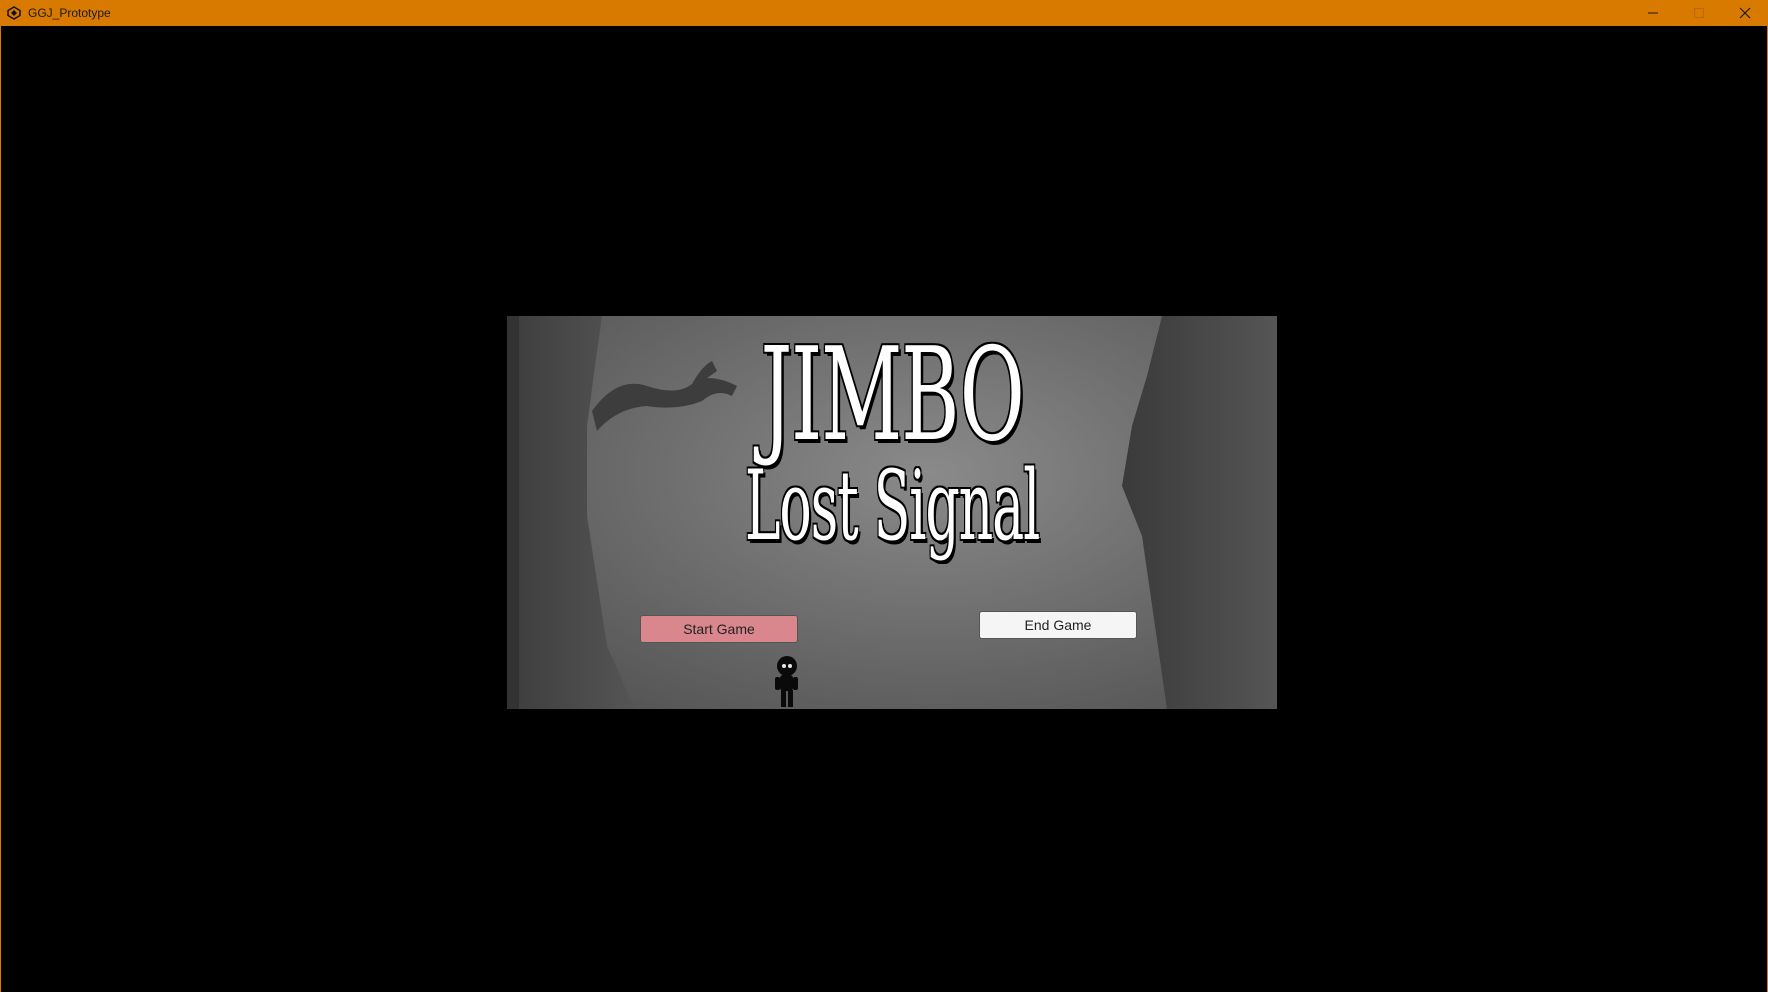 The image size is (1768, 992). What do you see at coordinates (0, 509) in the screenshot?
I see `window-border-left` at bounding box center [0, 509].